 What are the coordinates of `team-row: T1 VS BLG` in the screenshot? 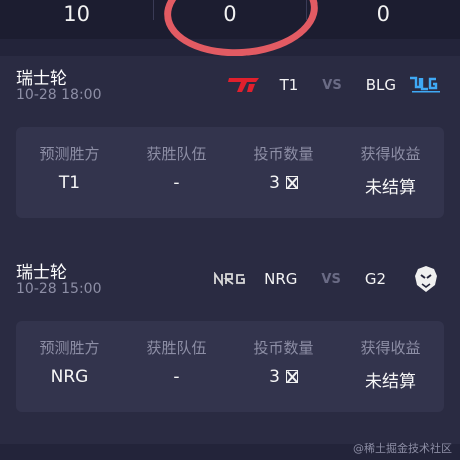 It's located at (335, 85).